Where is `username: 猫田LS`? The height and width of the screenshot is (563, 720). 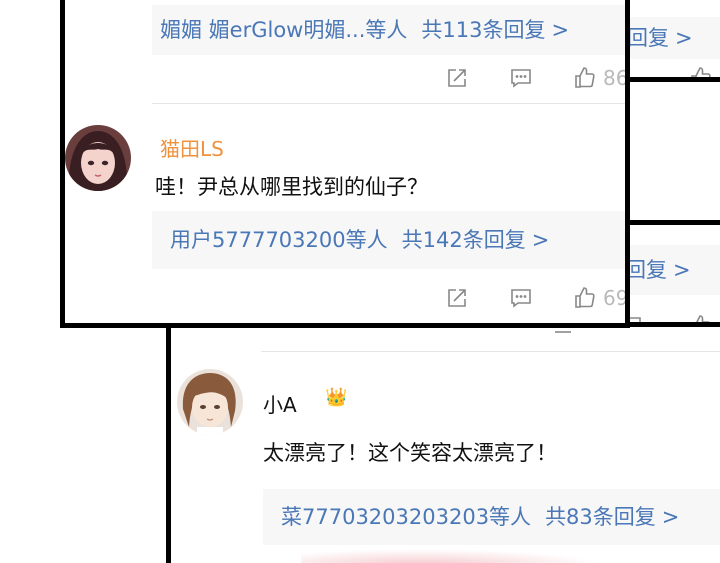
username: 猫田LS is located at coordinates (192, 147).